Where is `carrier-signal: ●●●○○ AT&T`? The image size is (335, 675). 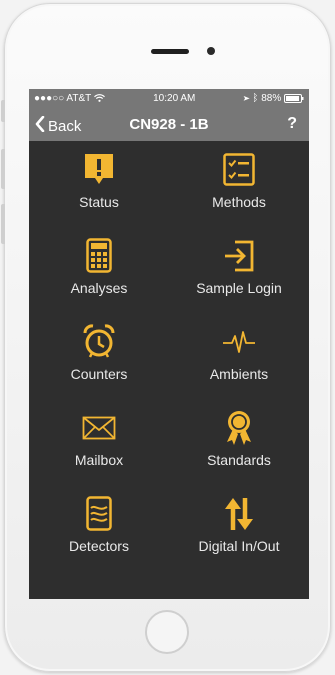 carrier-signal: ●●●○○ AT&T is located at coordinates (69, 98).